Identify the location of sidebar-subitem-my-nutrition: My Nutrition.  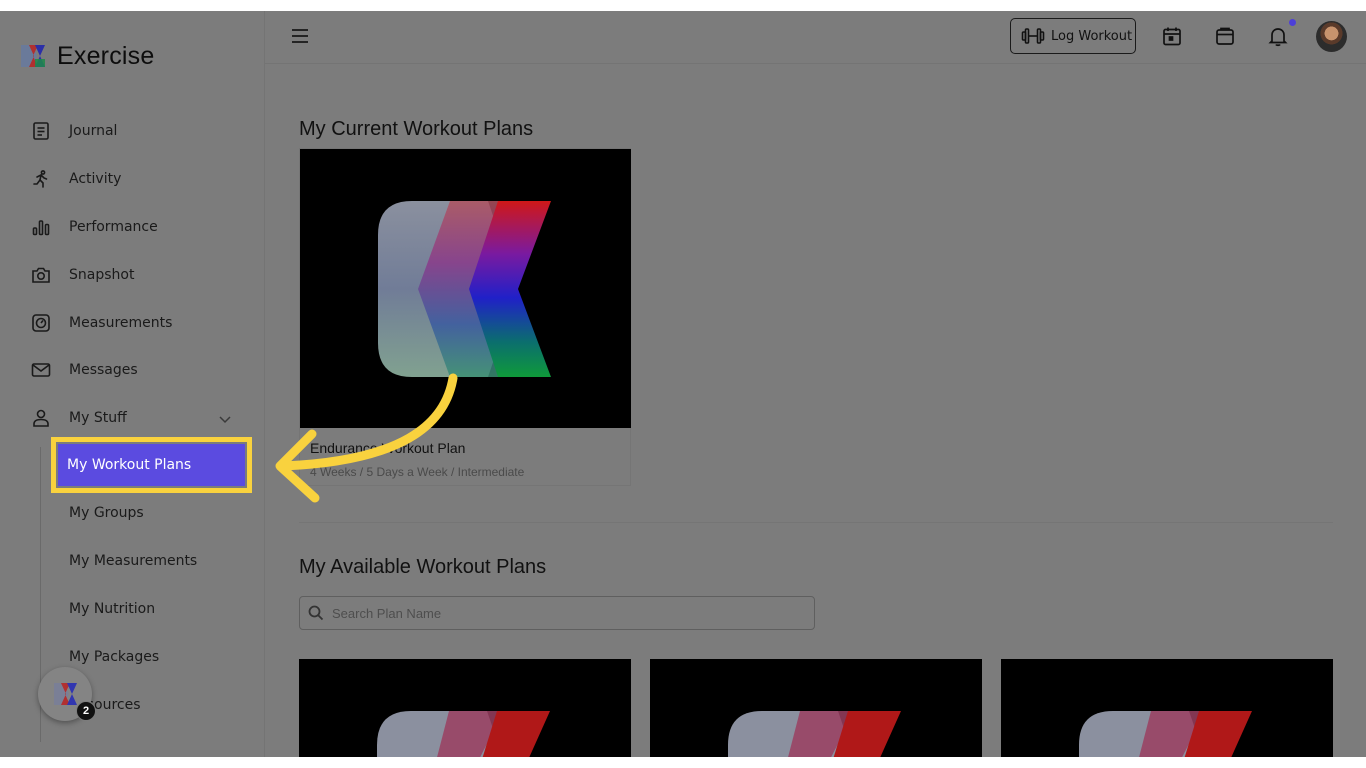
(112, 609).